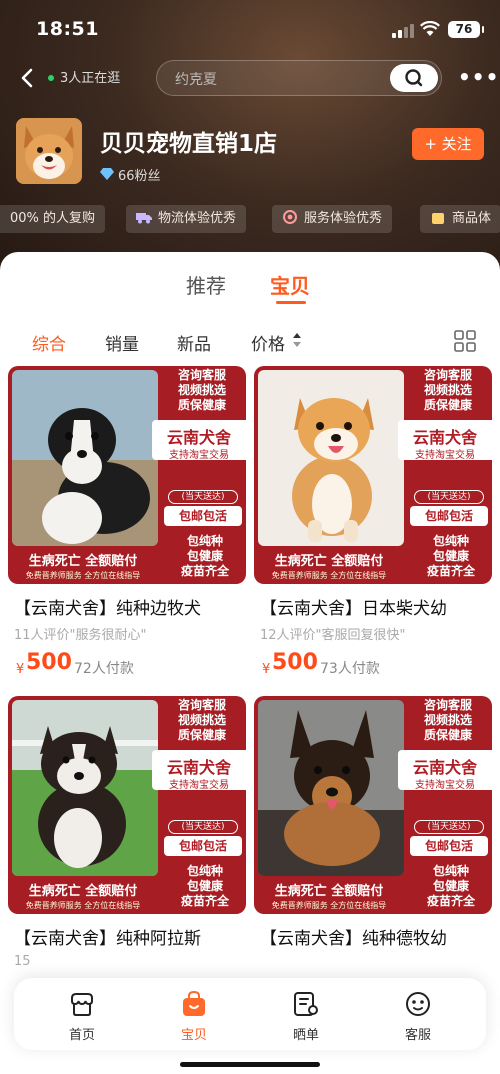 The width and height of the screenshot is (500, 1074). What do you see at coordinates (90, 78) in the screenshot?
I see `online-visitors: 3人正在逛` at bounding box center [90, 78].